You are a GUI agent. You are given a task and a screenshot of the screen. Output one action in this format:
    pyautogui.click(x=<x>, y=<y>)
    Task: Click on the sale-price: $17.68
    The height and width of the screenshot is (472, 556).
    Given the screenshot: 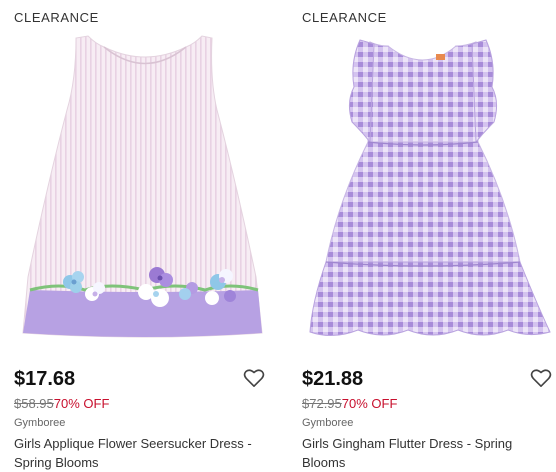 What is the action you would take?
    pyautogui.click(x=45, y=379)
    